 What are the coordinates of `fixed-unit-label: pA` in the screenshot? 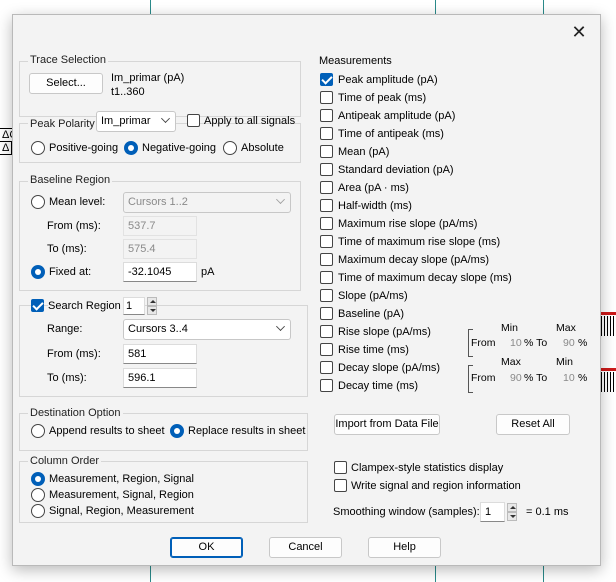 It's located at (208, 272).